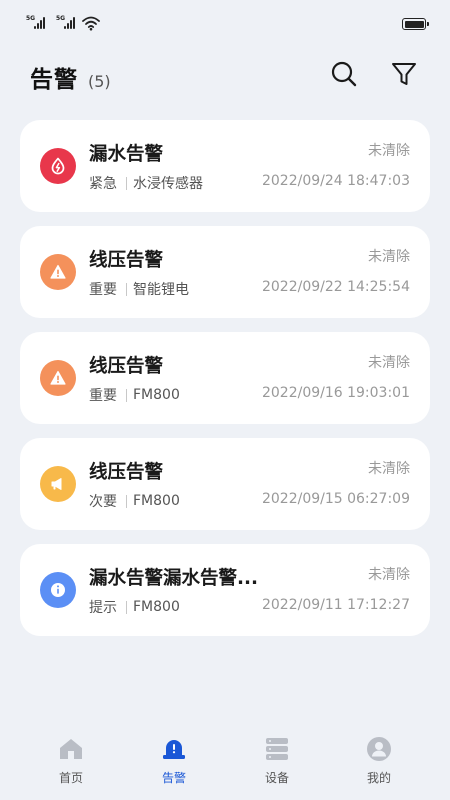  What do you see at coordinates (58, 166) in the screenshot?
I see `water-leak-icon` at bounding box center [58, 166].